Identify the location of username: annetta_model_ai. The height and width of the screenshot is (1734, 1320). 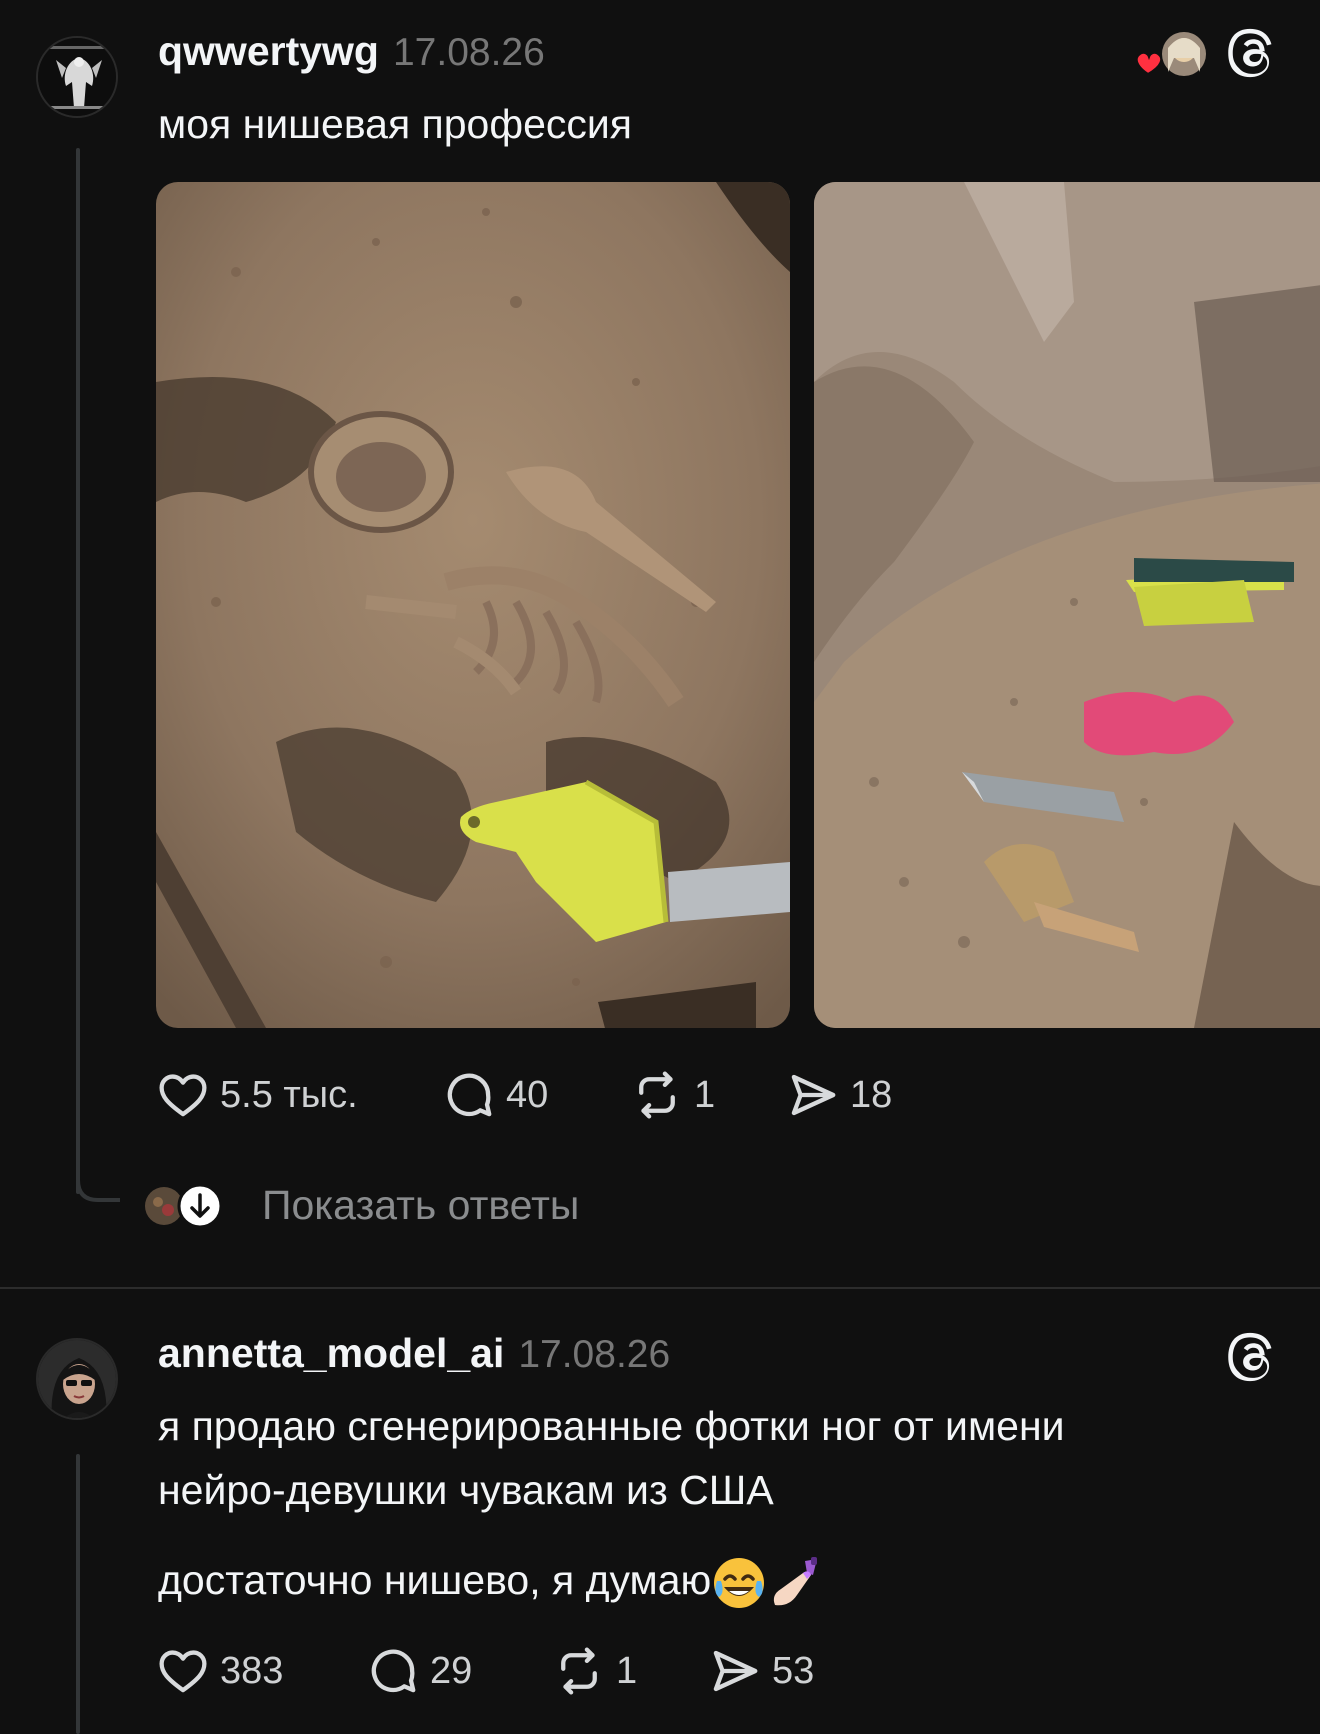
(331, 1353).